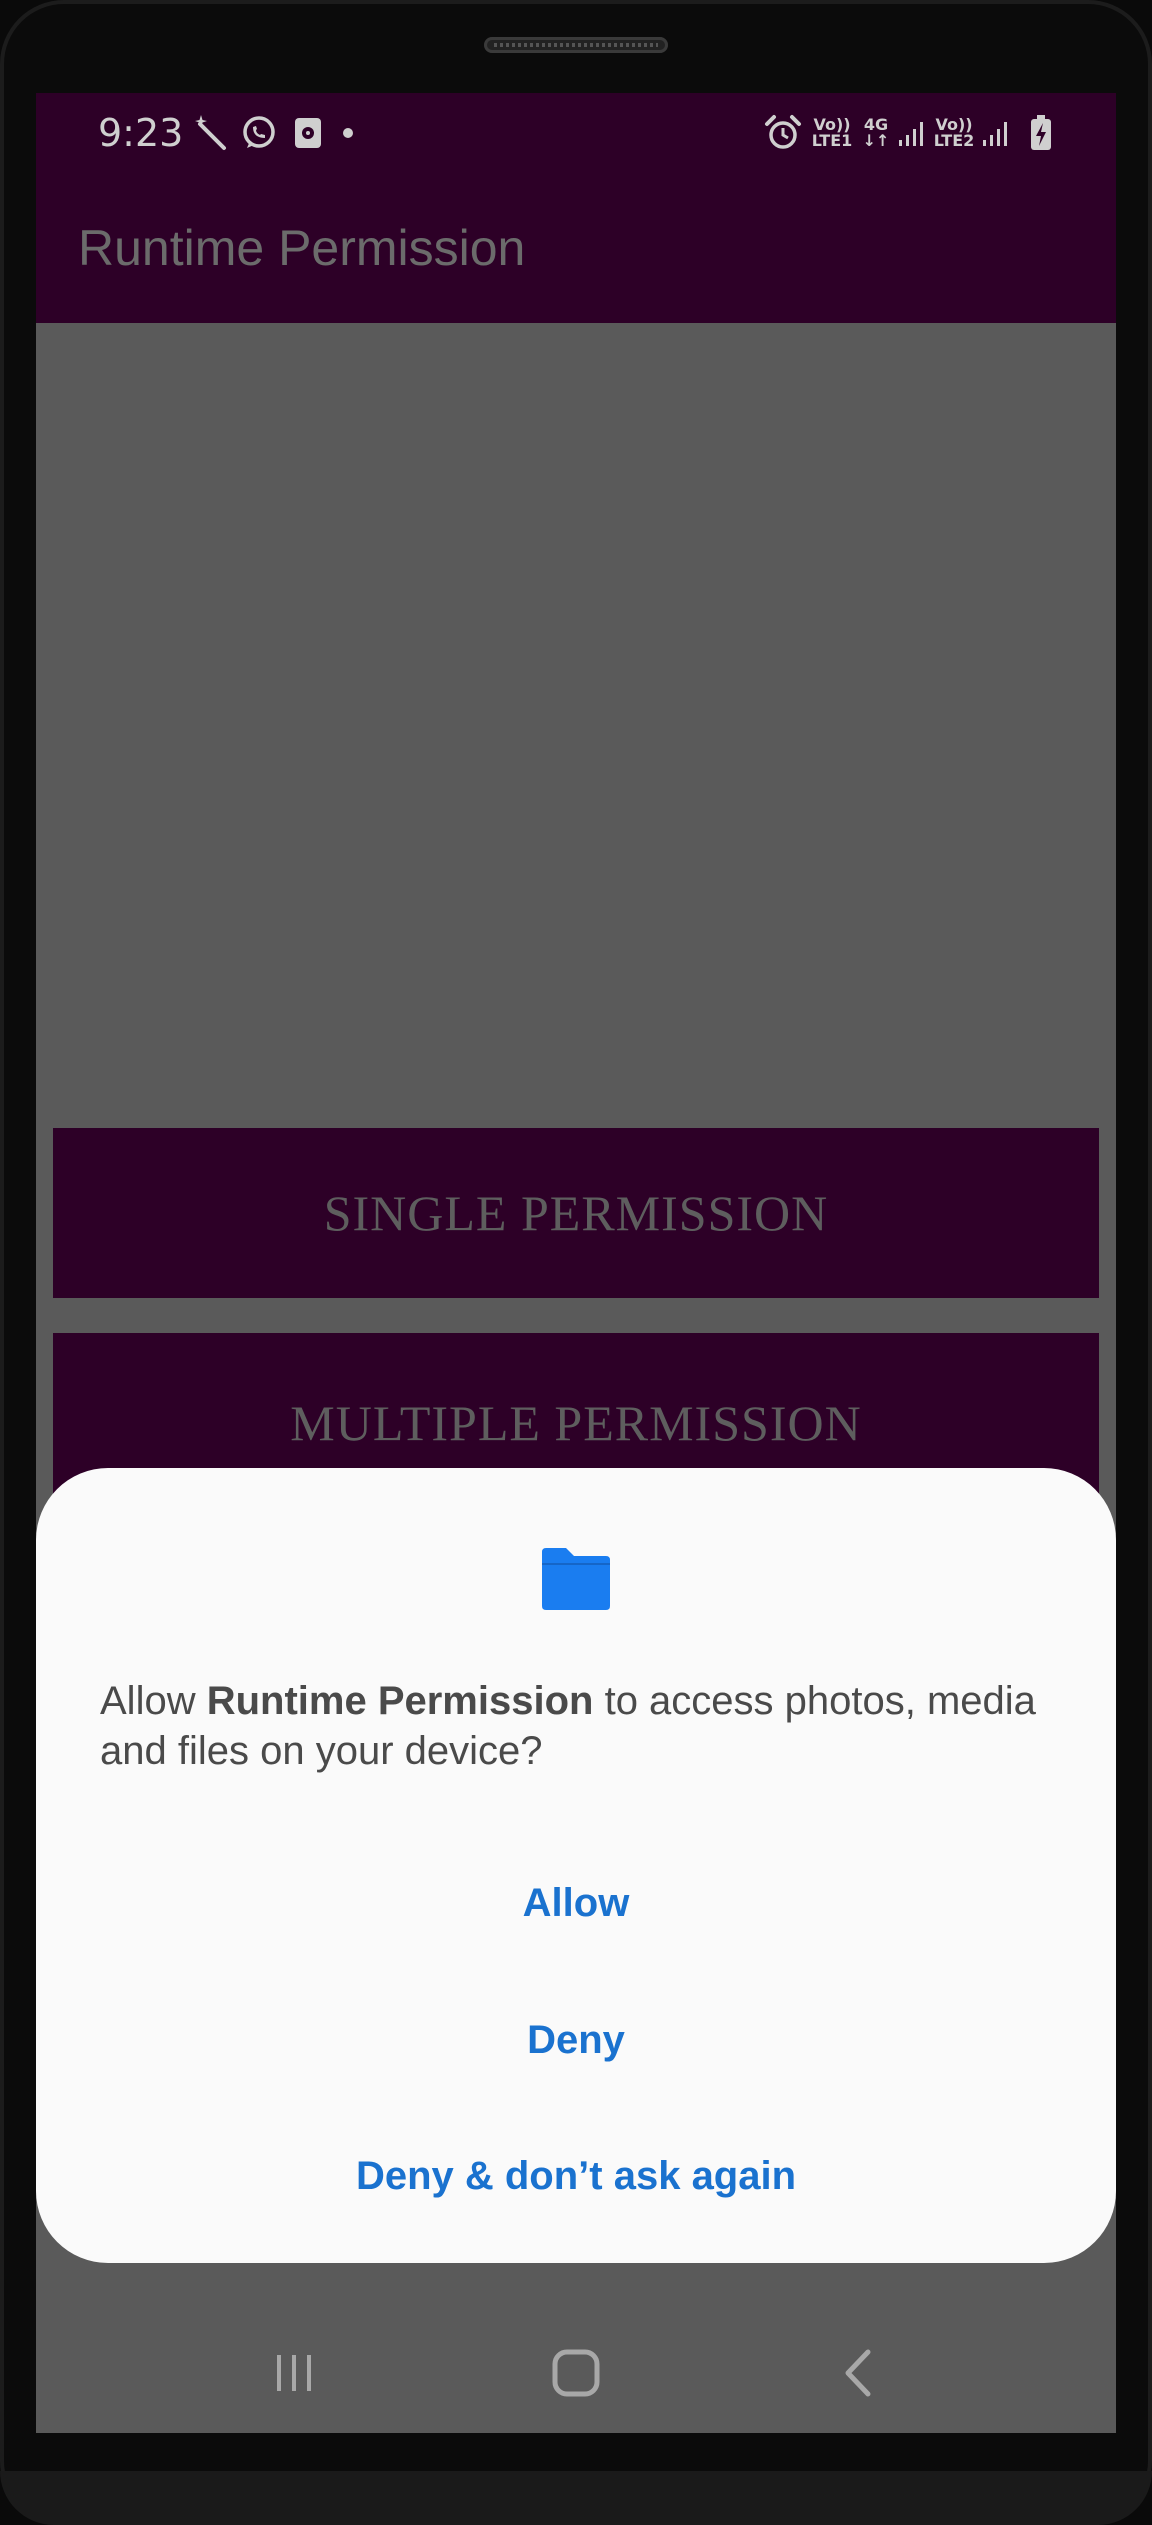 The width and height of the screenshot is (1152, 2525). Describe the element at coordinates (576, 45) in the screenshot. I see `earpiece-speaker` at that location.